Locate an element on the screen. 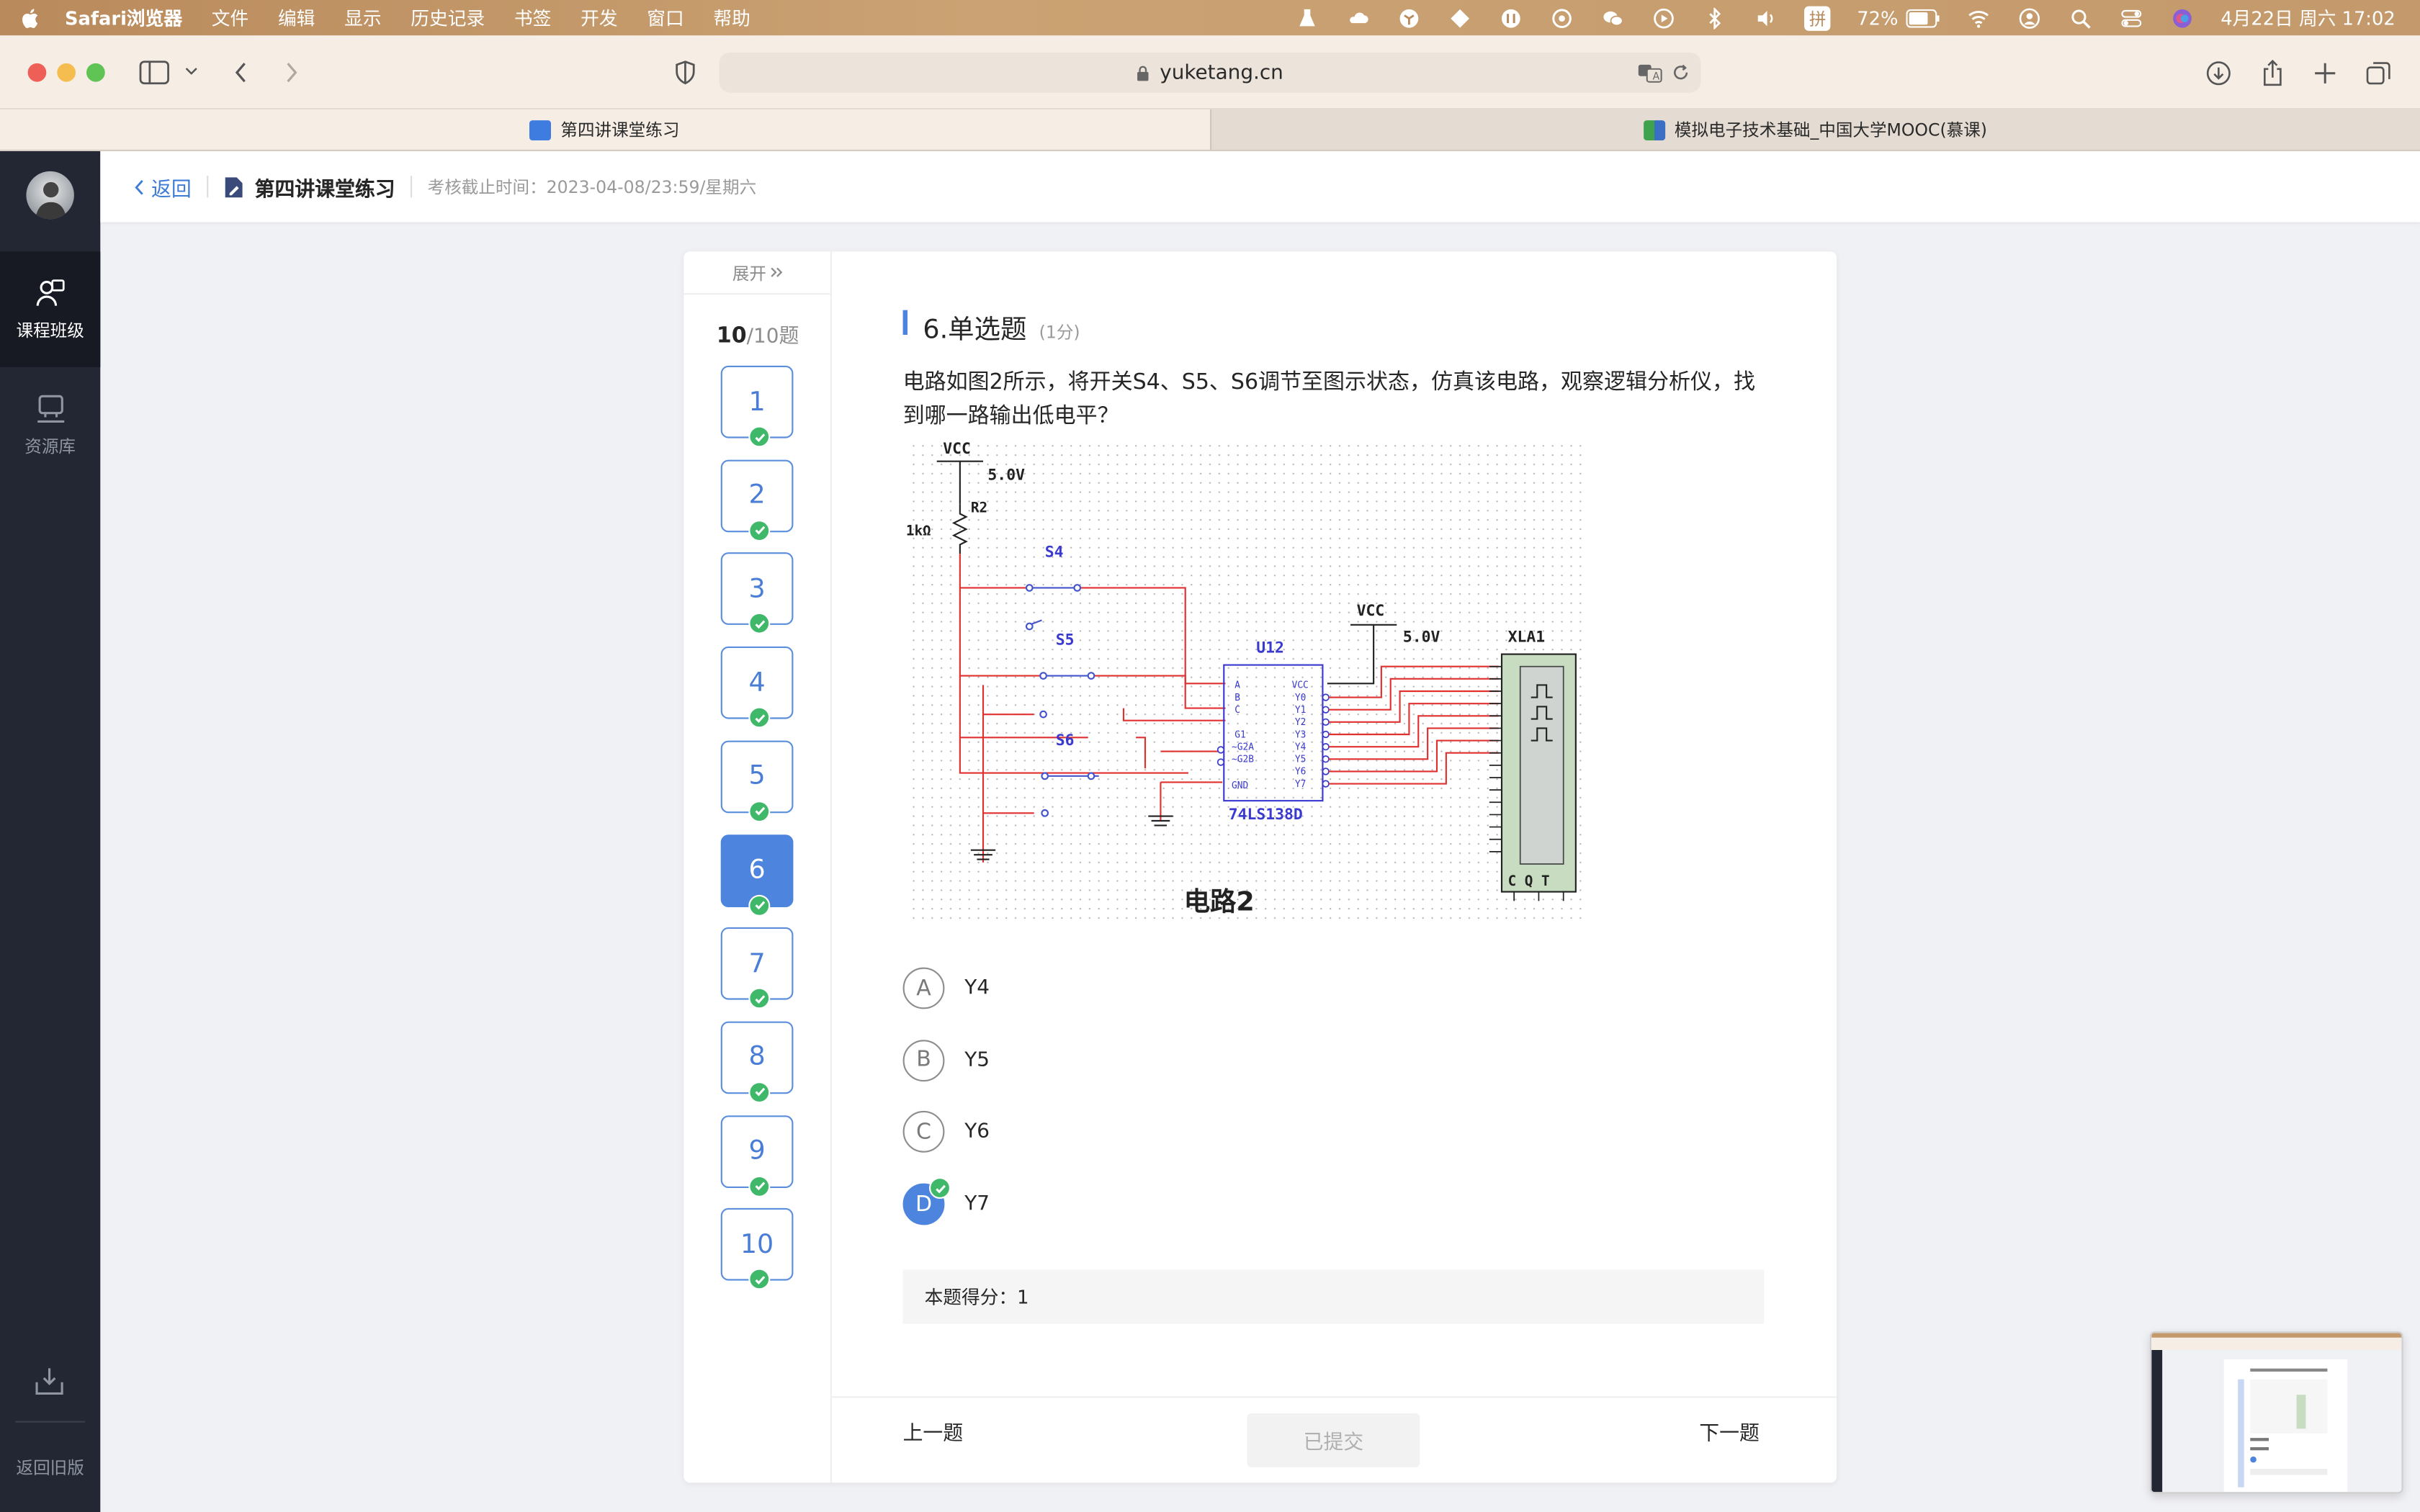 Image resolution: width=2420 pixels, height=1512 pixels. tab-mooc: 模拟电子技术基础_中国大学MOOC(慕课) is located at coordinates (1814, 129).